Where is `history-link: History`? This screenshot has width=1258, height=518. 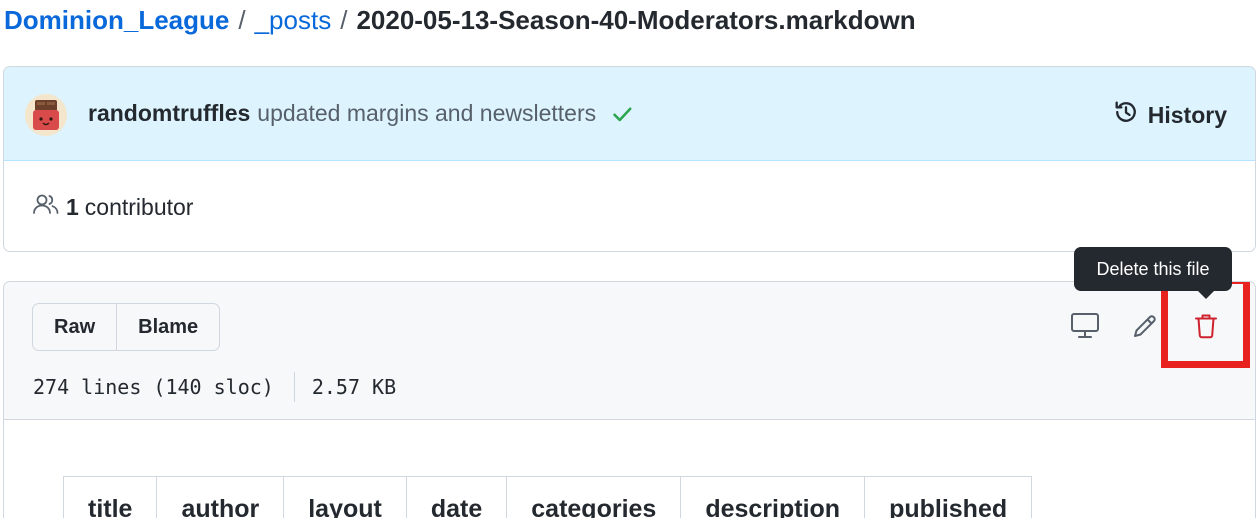
history-link: History is located at coordinates (1169, 115).